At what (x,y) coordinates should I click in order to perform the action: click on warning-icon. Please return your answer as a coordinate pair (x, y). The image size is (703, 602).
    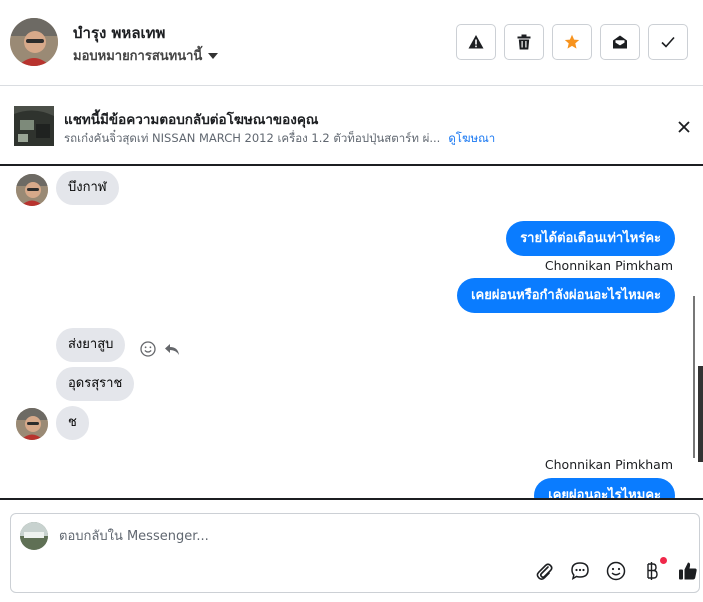
    Looking at the image, I should click on (476, 42).